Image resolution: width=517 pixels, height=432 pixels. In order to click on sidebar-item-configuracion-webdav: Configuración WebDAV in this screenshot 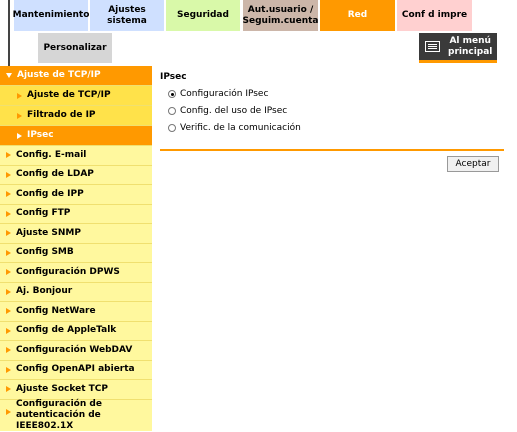, I will do `click(76, 351)`.